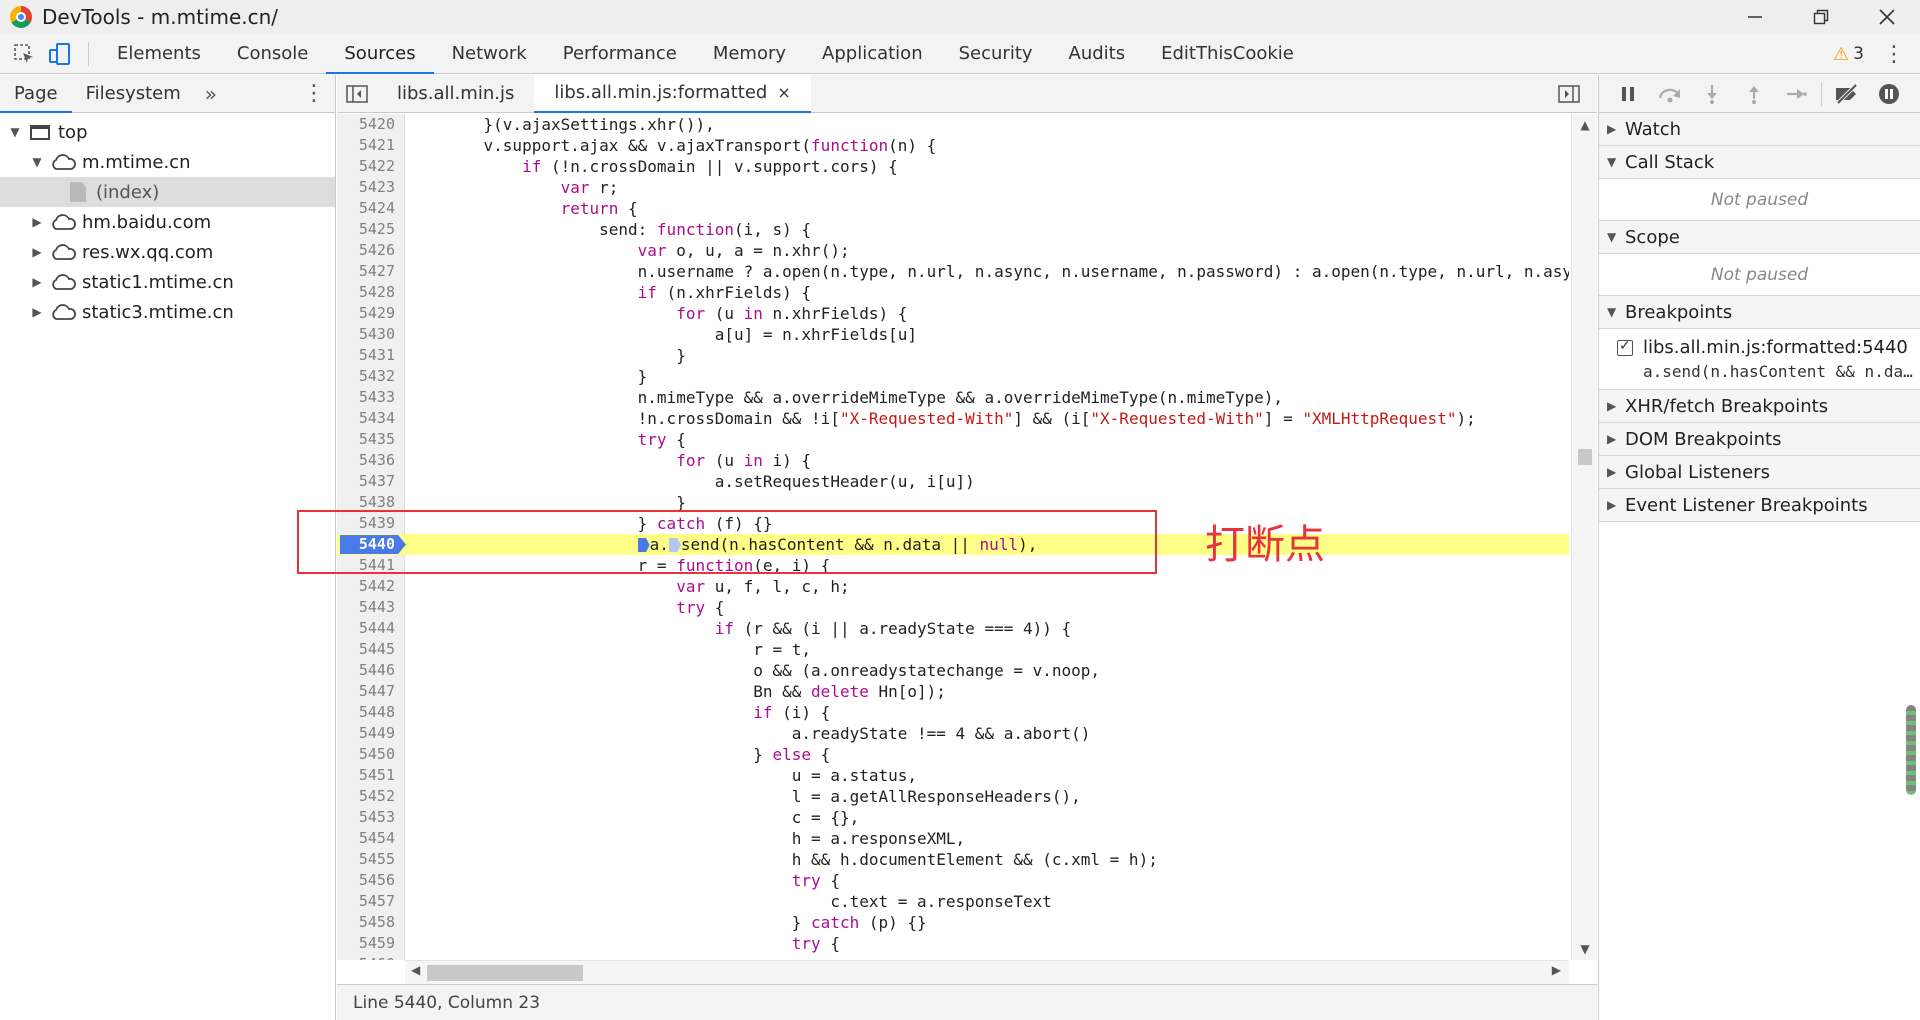  What do you see at coordinates (366, 397) in the screenshot?
I see `line-number: 5433` at bounding box center [366, 397].